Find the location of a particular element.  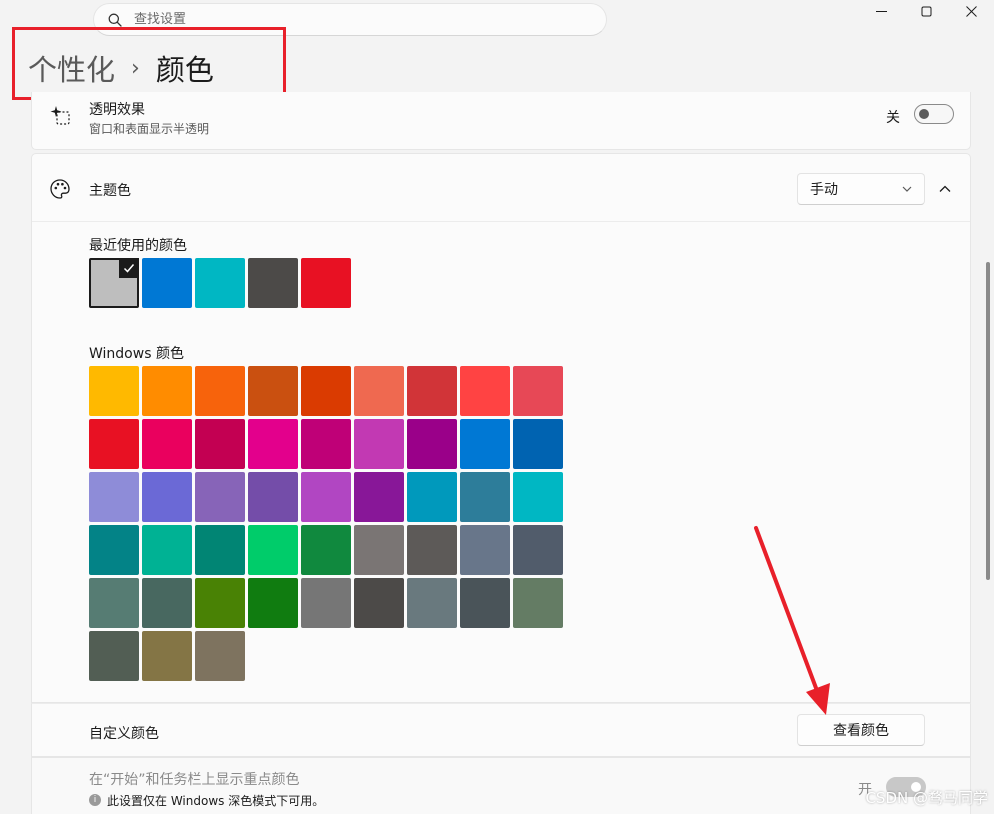

watermark: CSDN @骛马同学 is located at coordinates (926, 798).